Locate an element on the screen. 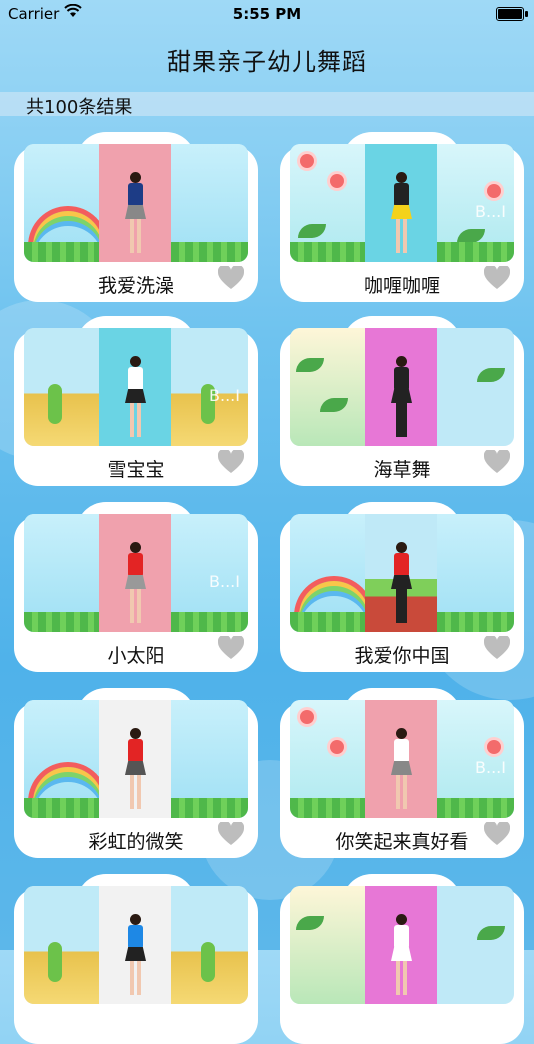  video-card: 我爱你中国 is located at coordinates (402, 587).